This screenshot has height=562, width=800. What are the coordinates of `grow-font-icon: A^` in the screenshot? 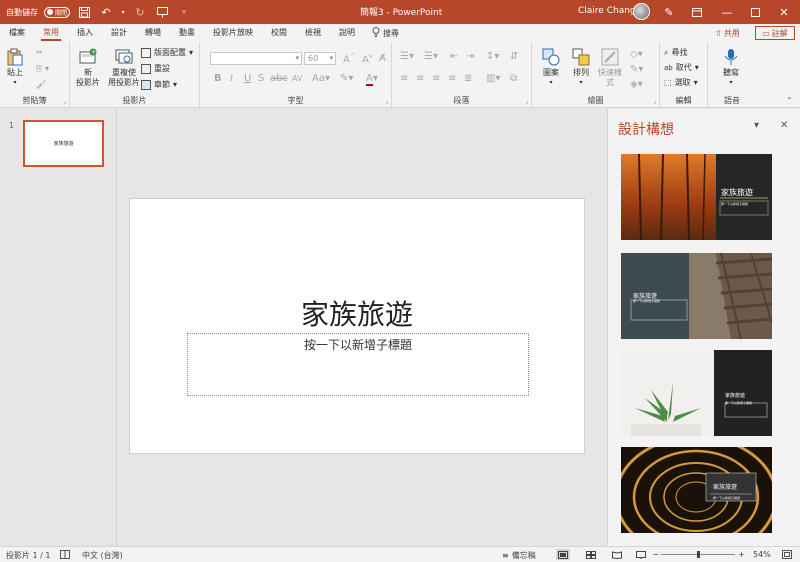 It's located at (349, 59).